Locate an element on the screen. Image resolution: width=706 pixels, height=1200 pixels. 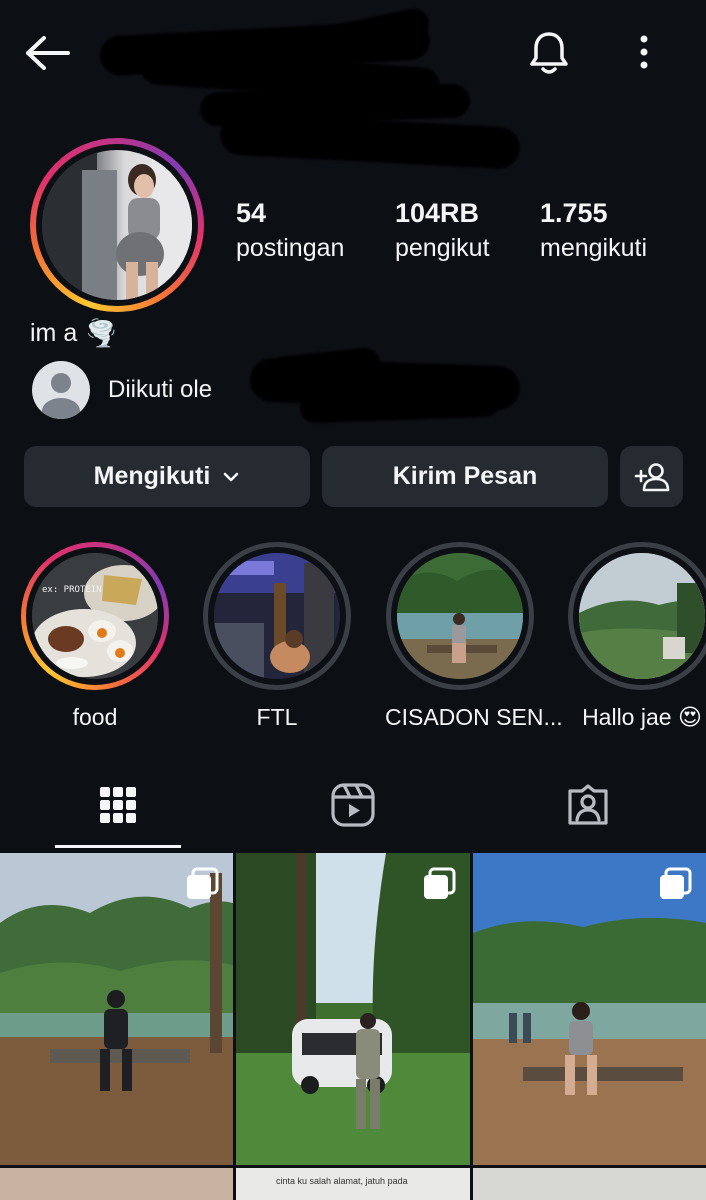
followers-count: 104RB is located at coordinates (437, 213).